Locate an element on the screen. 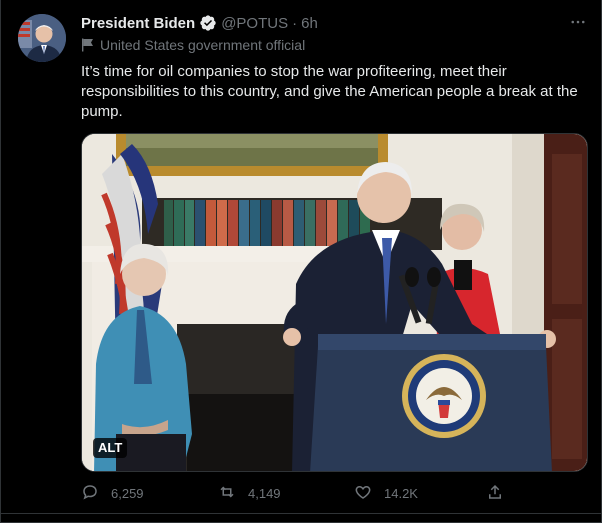  like-button: 14.2K is located at coordinates (386, 493).